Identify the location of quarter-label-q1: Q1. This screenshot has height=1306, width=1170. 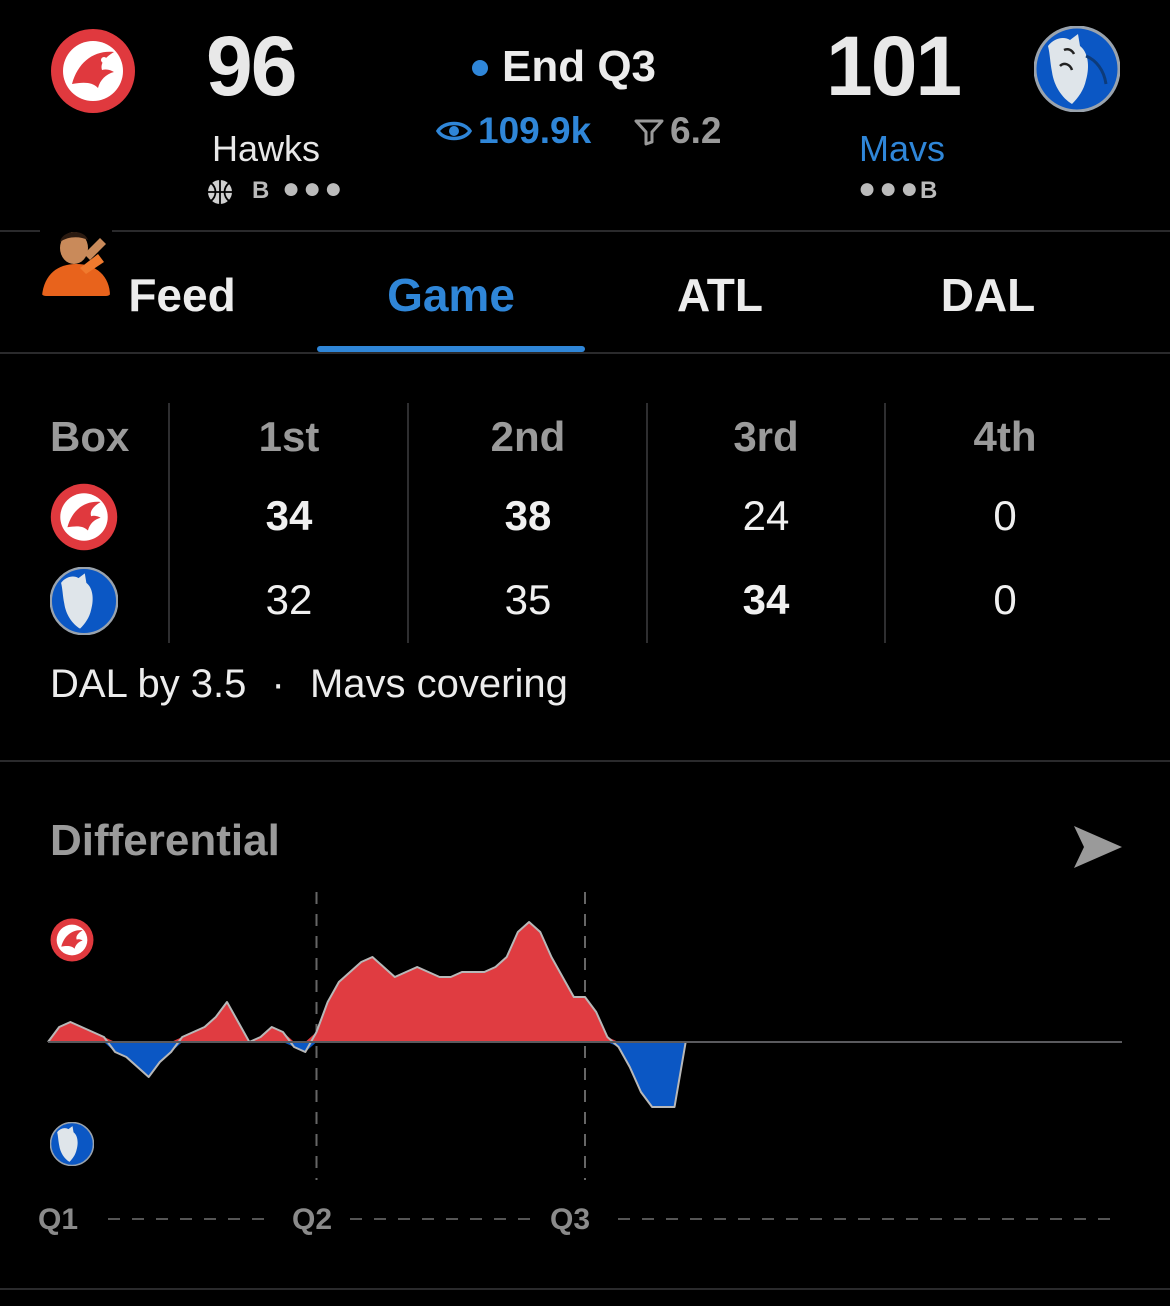
(58, 1219).